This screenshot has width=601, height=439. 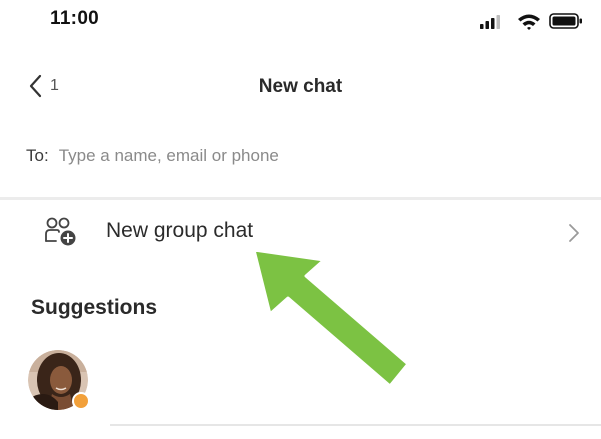 I want to click on battery-icon, so click(x=565, y=21).